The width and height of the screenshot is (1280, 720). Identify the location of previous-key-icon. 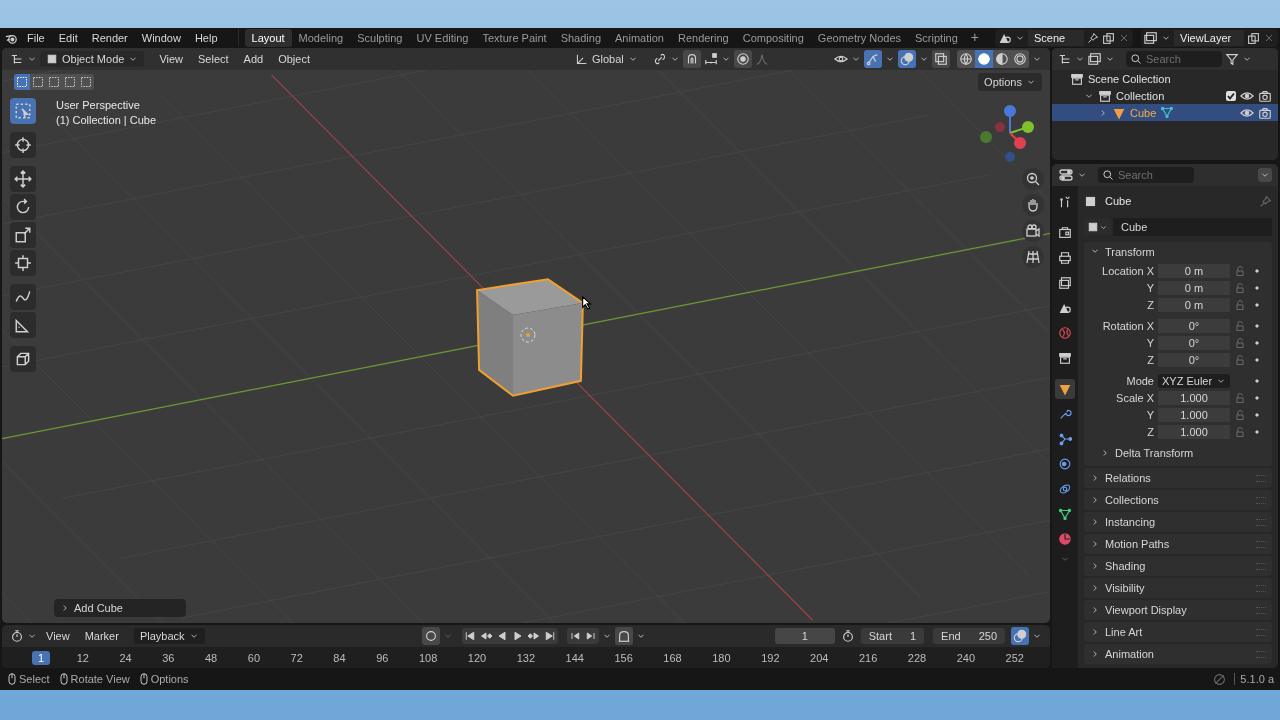
(485, 636).